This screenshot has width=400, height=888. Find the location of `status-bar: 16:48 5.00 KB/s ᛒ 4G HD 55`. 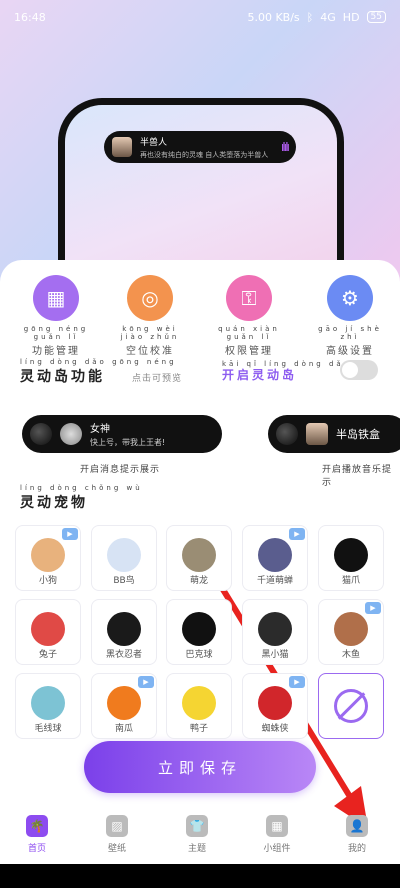

status-bar: 16:48 5.00 KB/s ᛒ 4G HD 55 is located at coordinates (200, 17).